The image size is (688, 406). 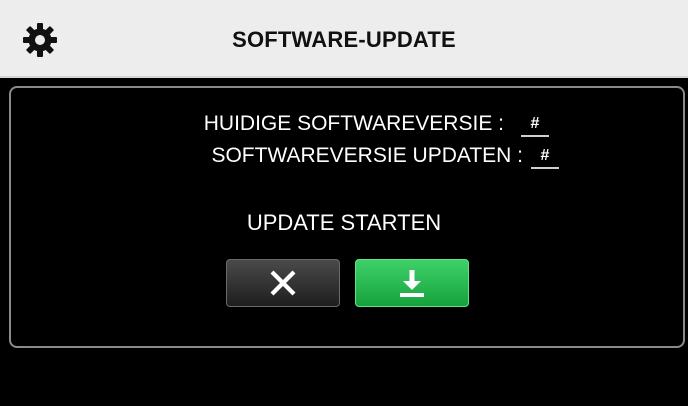 What do you see at coordinates (367, 155) in the screenshot?
I see `update-version-label: SOFTWAREVERSIE UPDATEN :` at bounding box center [367, 155].